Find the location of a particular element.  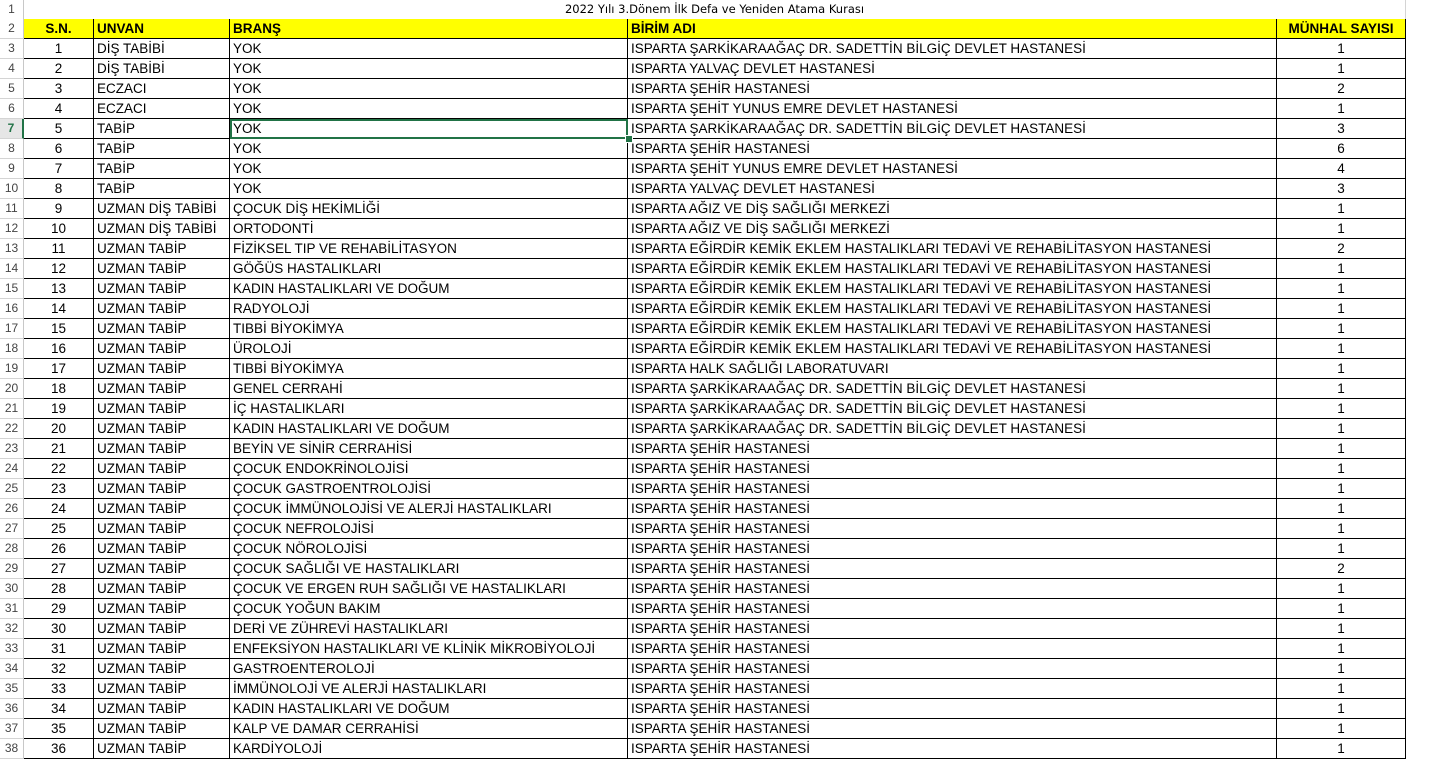

cell-sn: 35 is located at coordinates (59, 729).